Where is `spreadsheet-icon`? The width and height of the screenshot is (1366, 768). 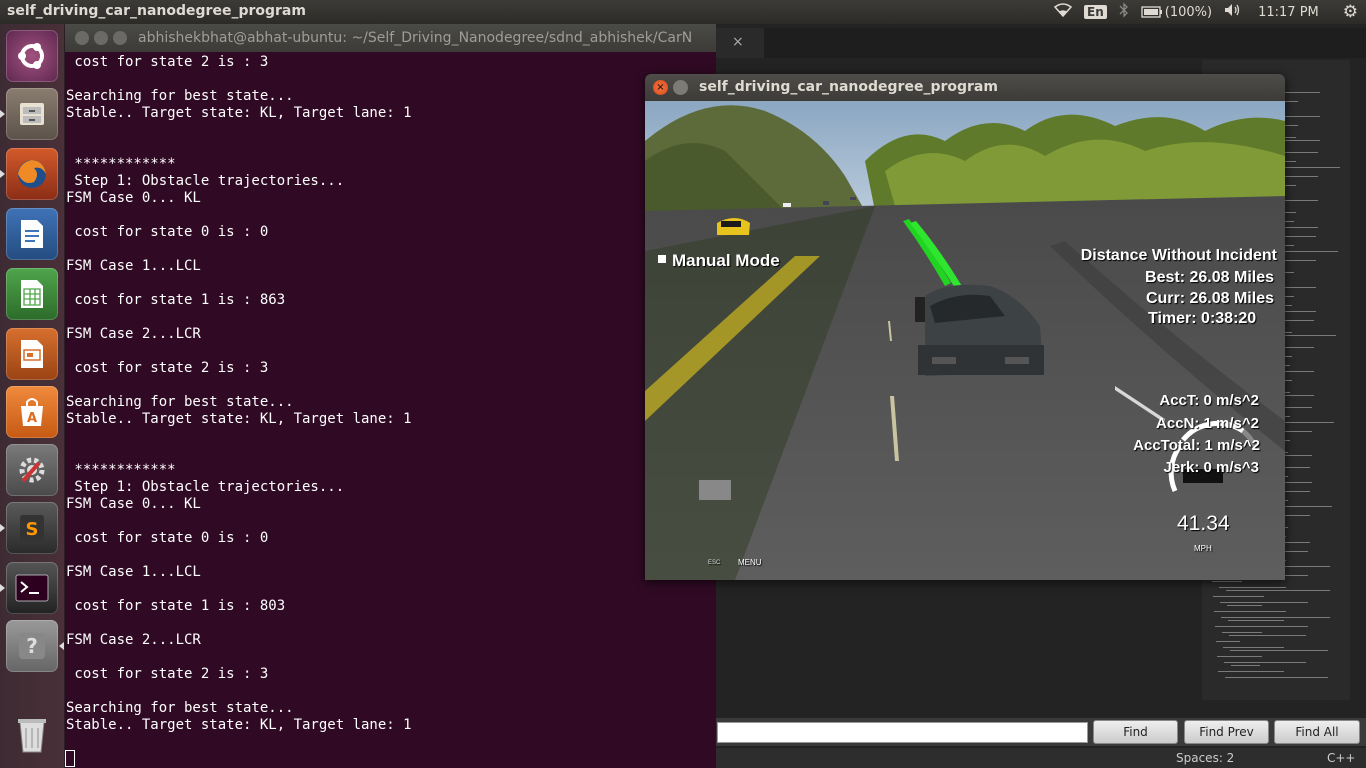
spreadsheet-icon is located at coordinates (32, 294).